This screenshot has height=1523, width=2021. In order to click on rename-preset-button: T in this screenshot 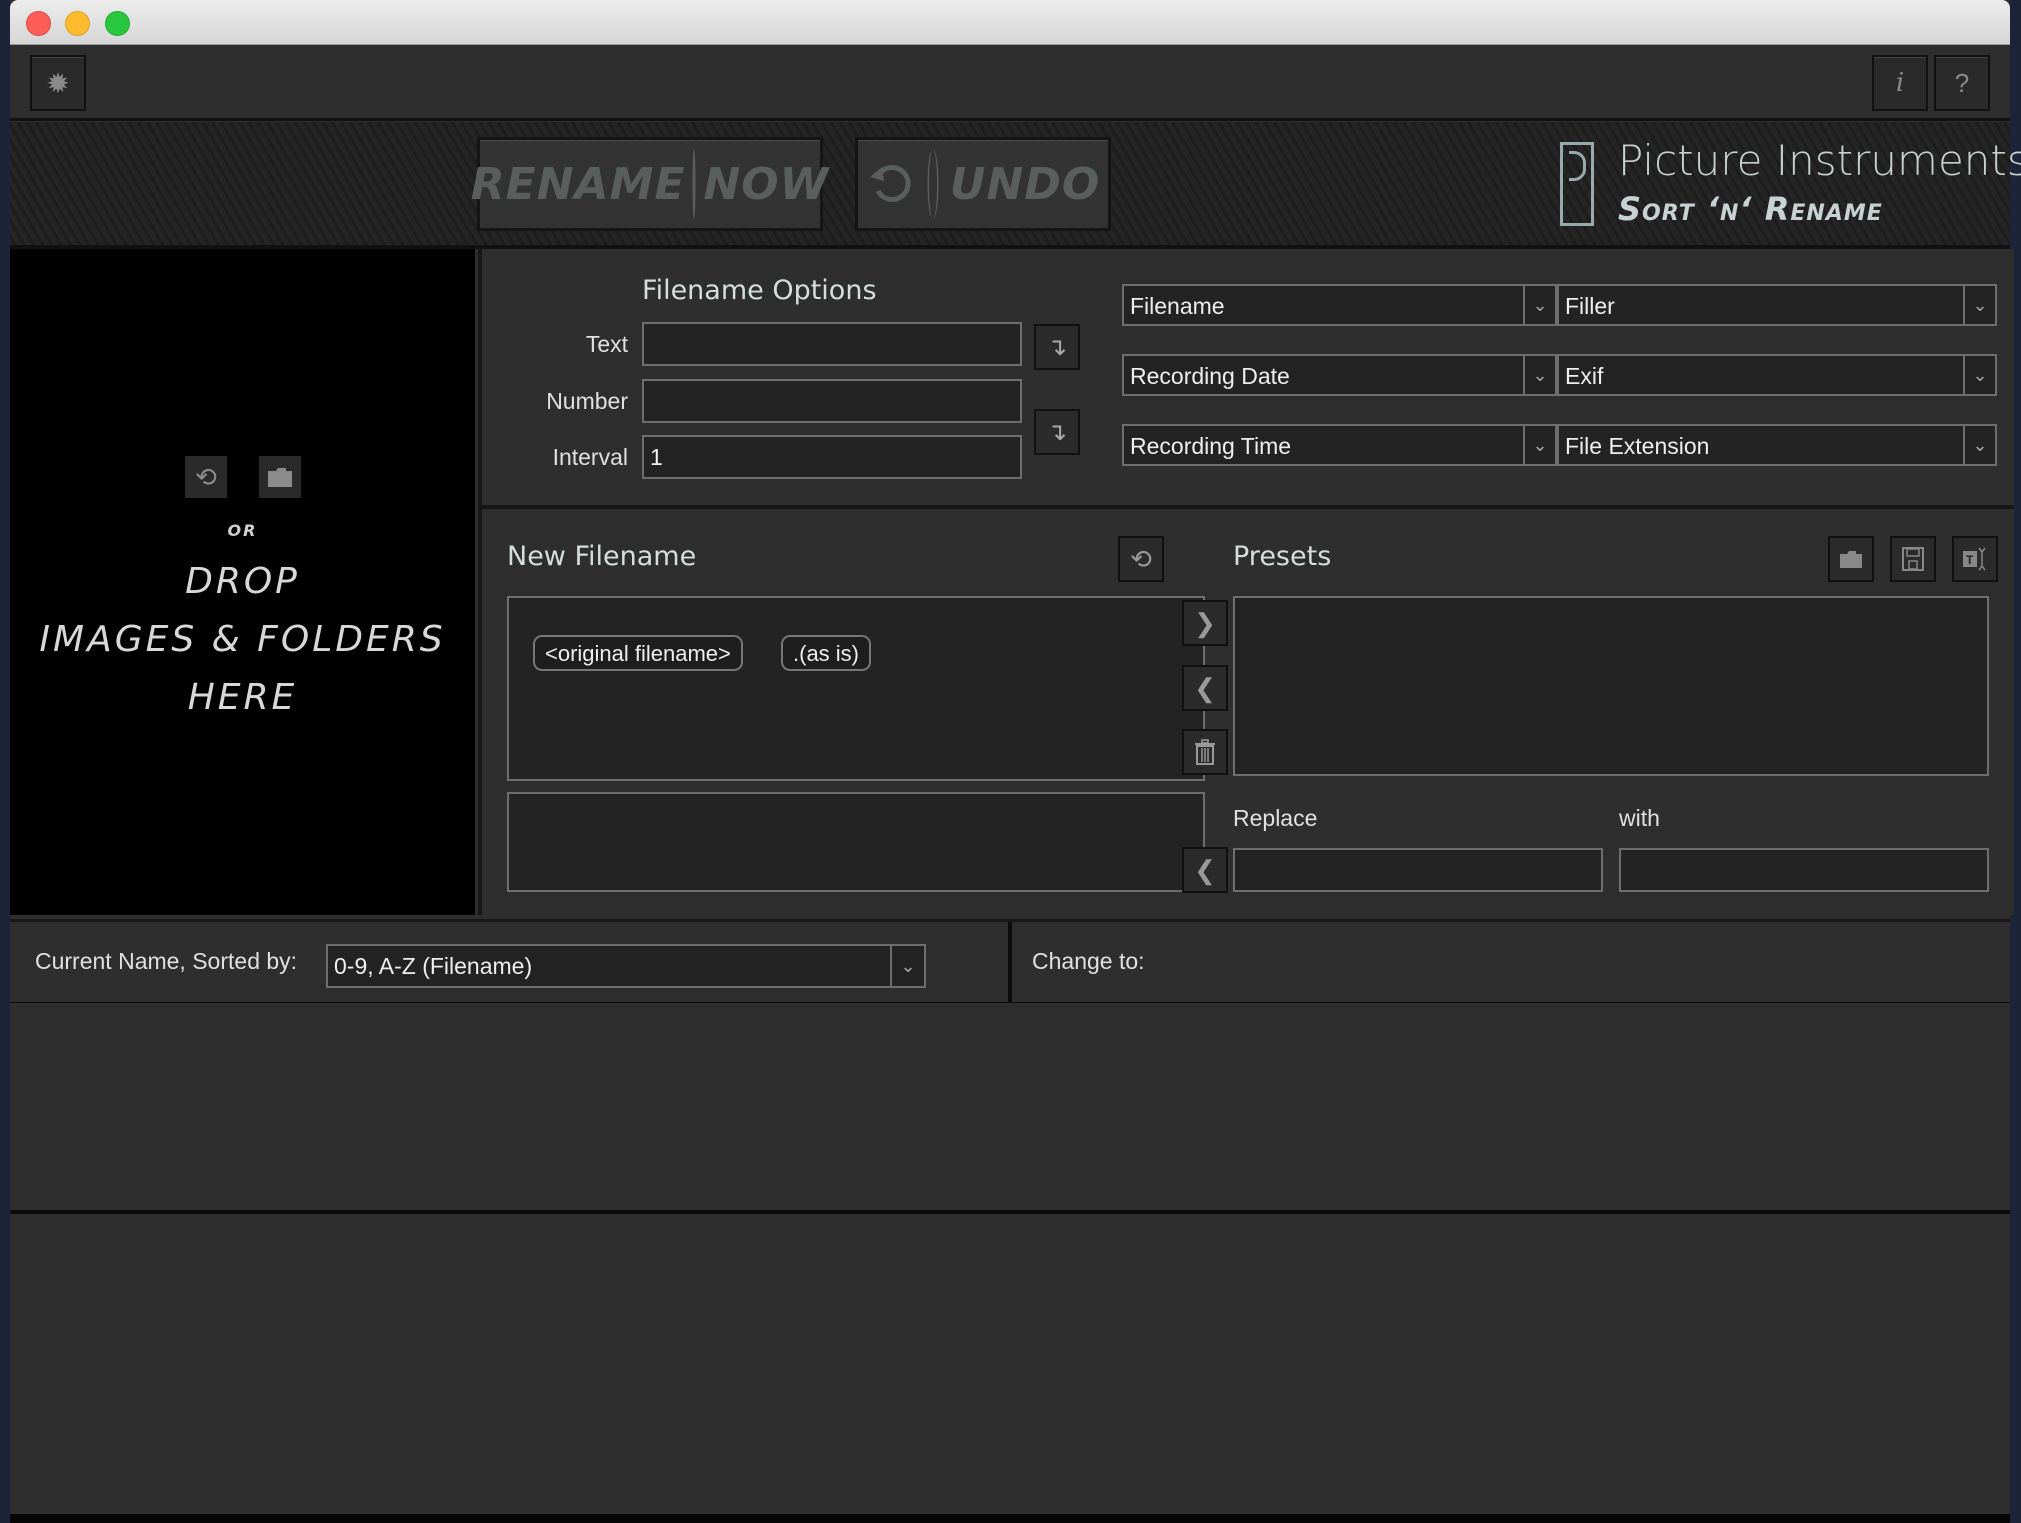, I will do `click(1975, 559)`.